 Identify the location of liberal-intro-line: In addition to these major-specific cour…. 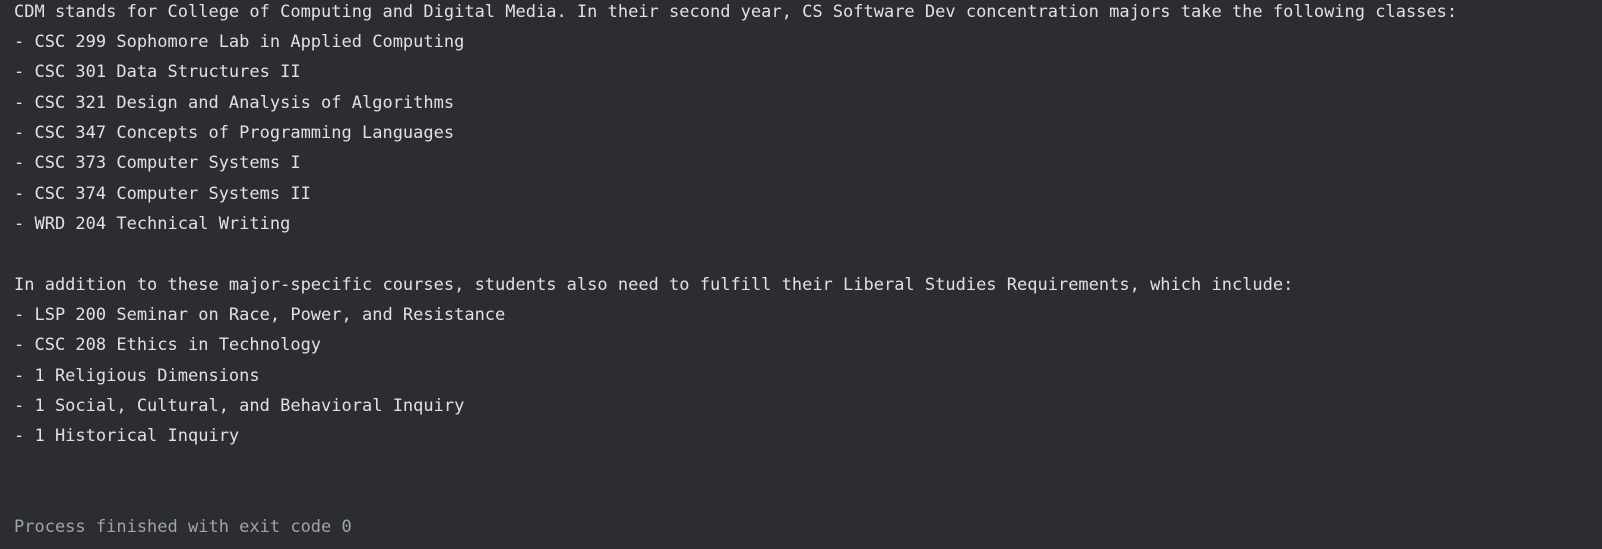
(654, 285).